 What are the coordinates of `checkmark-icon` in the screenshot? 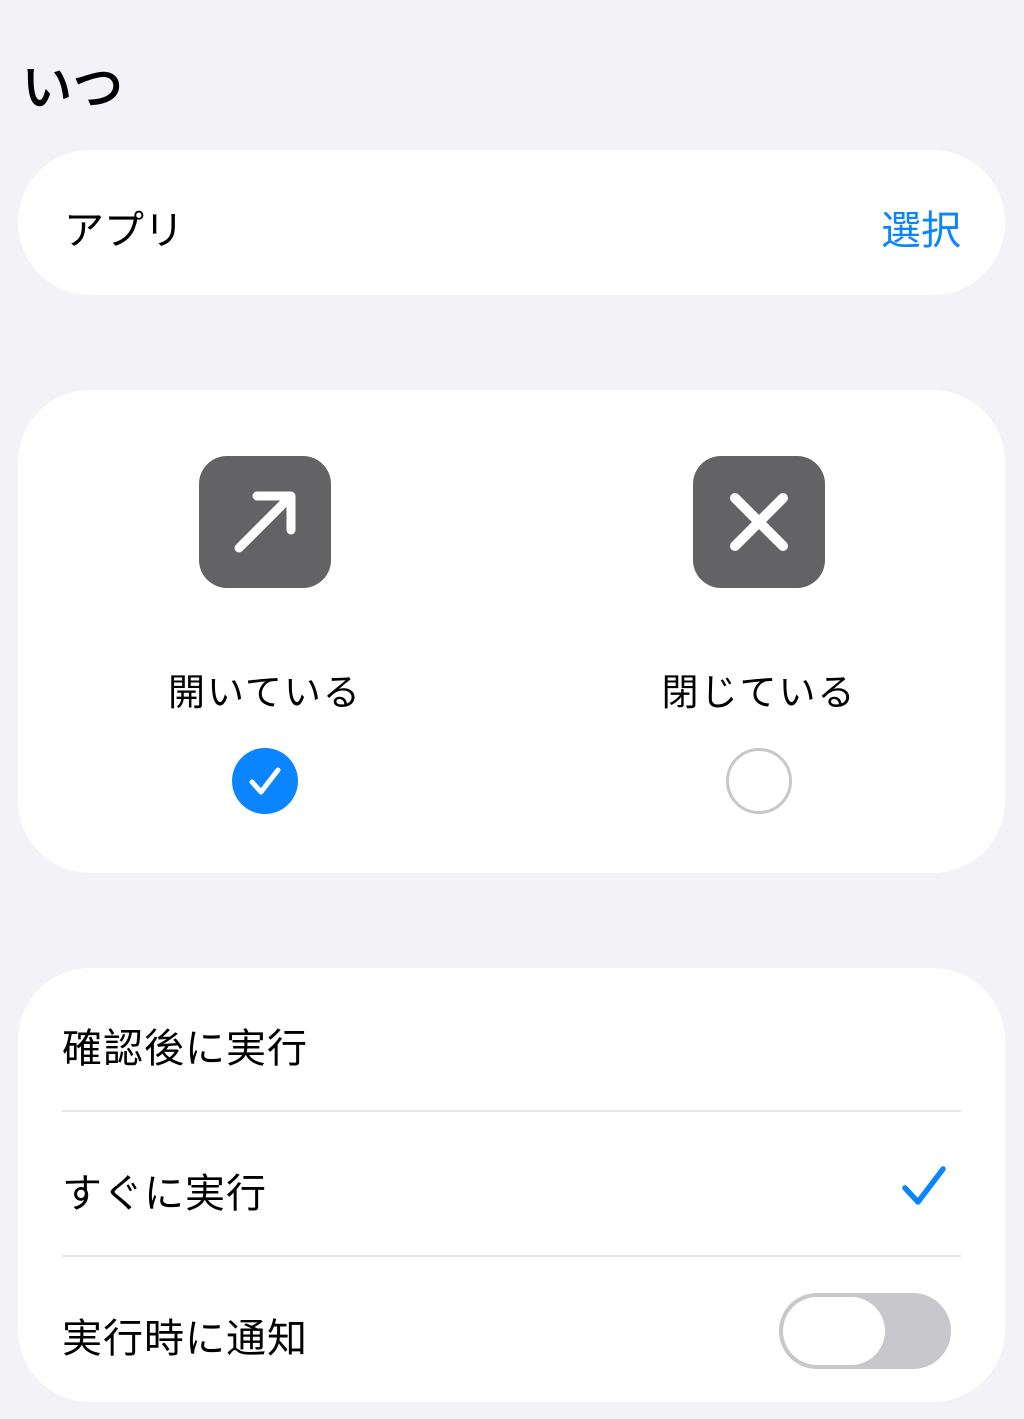 It's located at (924, 1185).